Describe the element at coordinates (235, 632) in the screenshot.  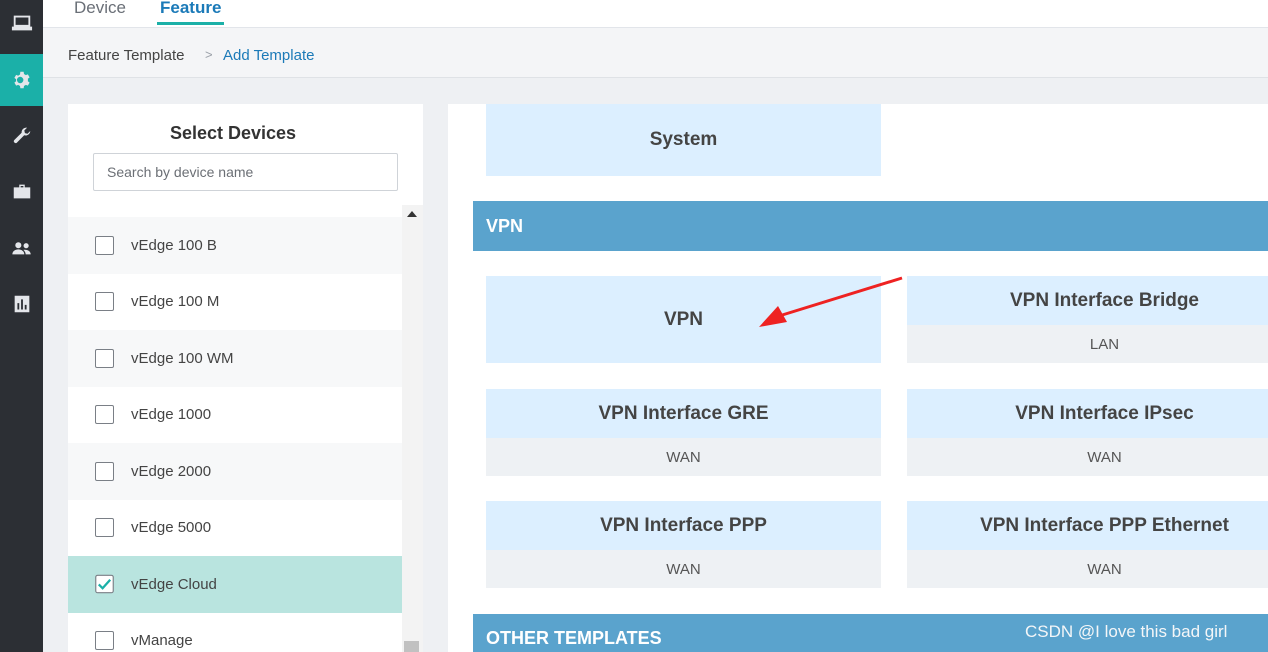
I see `device-row: vManage` at that location.